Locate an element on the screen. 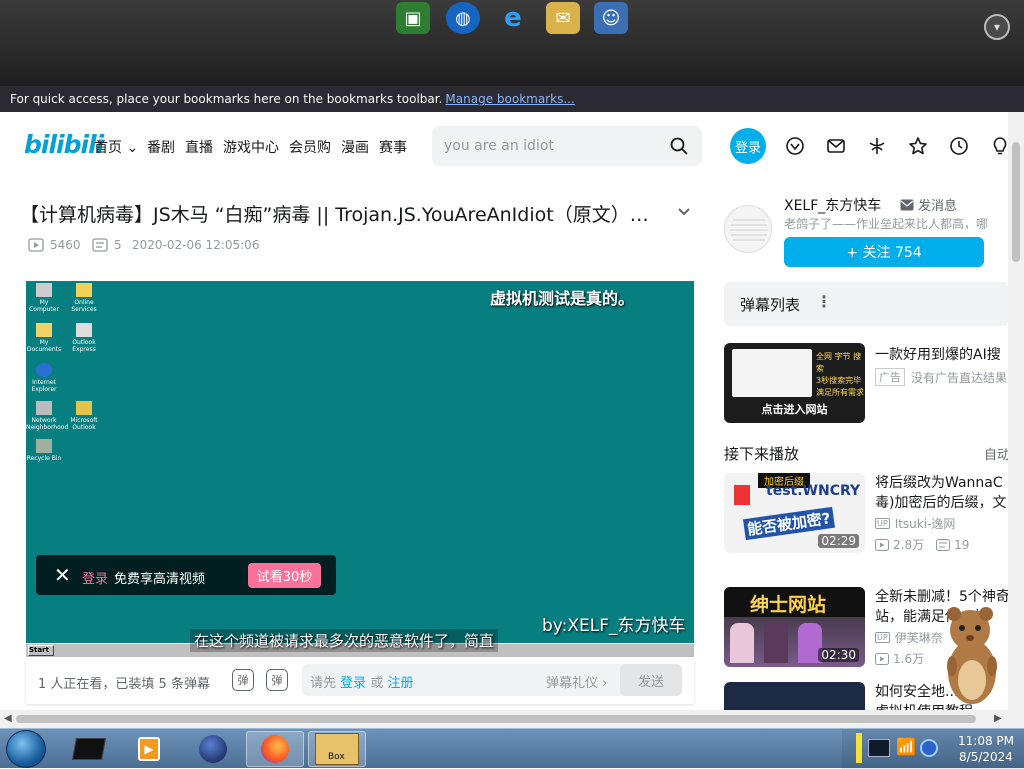 This screenshot has height=769, width=1024. desktop-icon-label: Online Services is located at coordinates (84, 306).